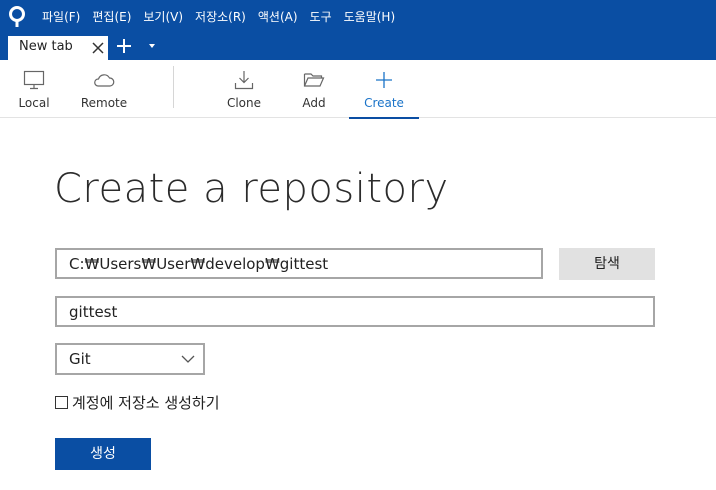 This screenshot has height=490, width=716. What do you see at coordinates (130, 359) in the screenshot?
I see `vcs-select: Git` at bounding box center [130, 359].